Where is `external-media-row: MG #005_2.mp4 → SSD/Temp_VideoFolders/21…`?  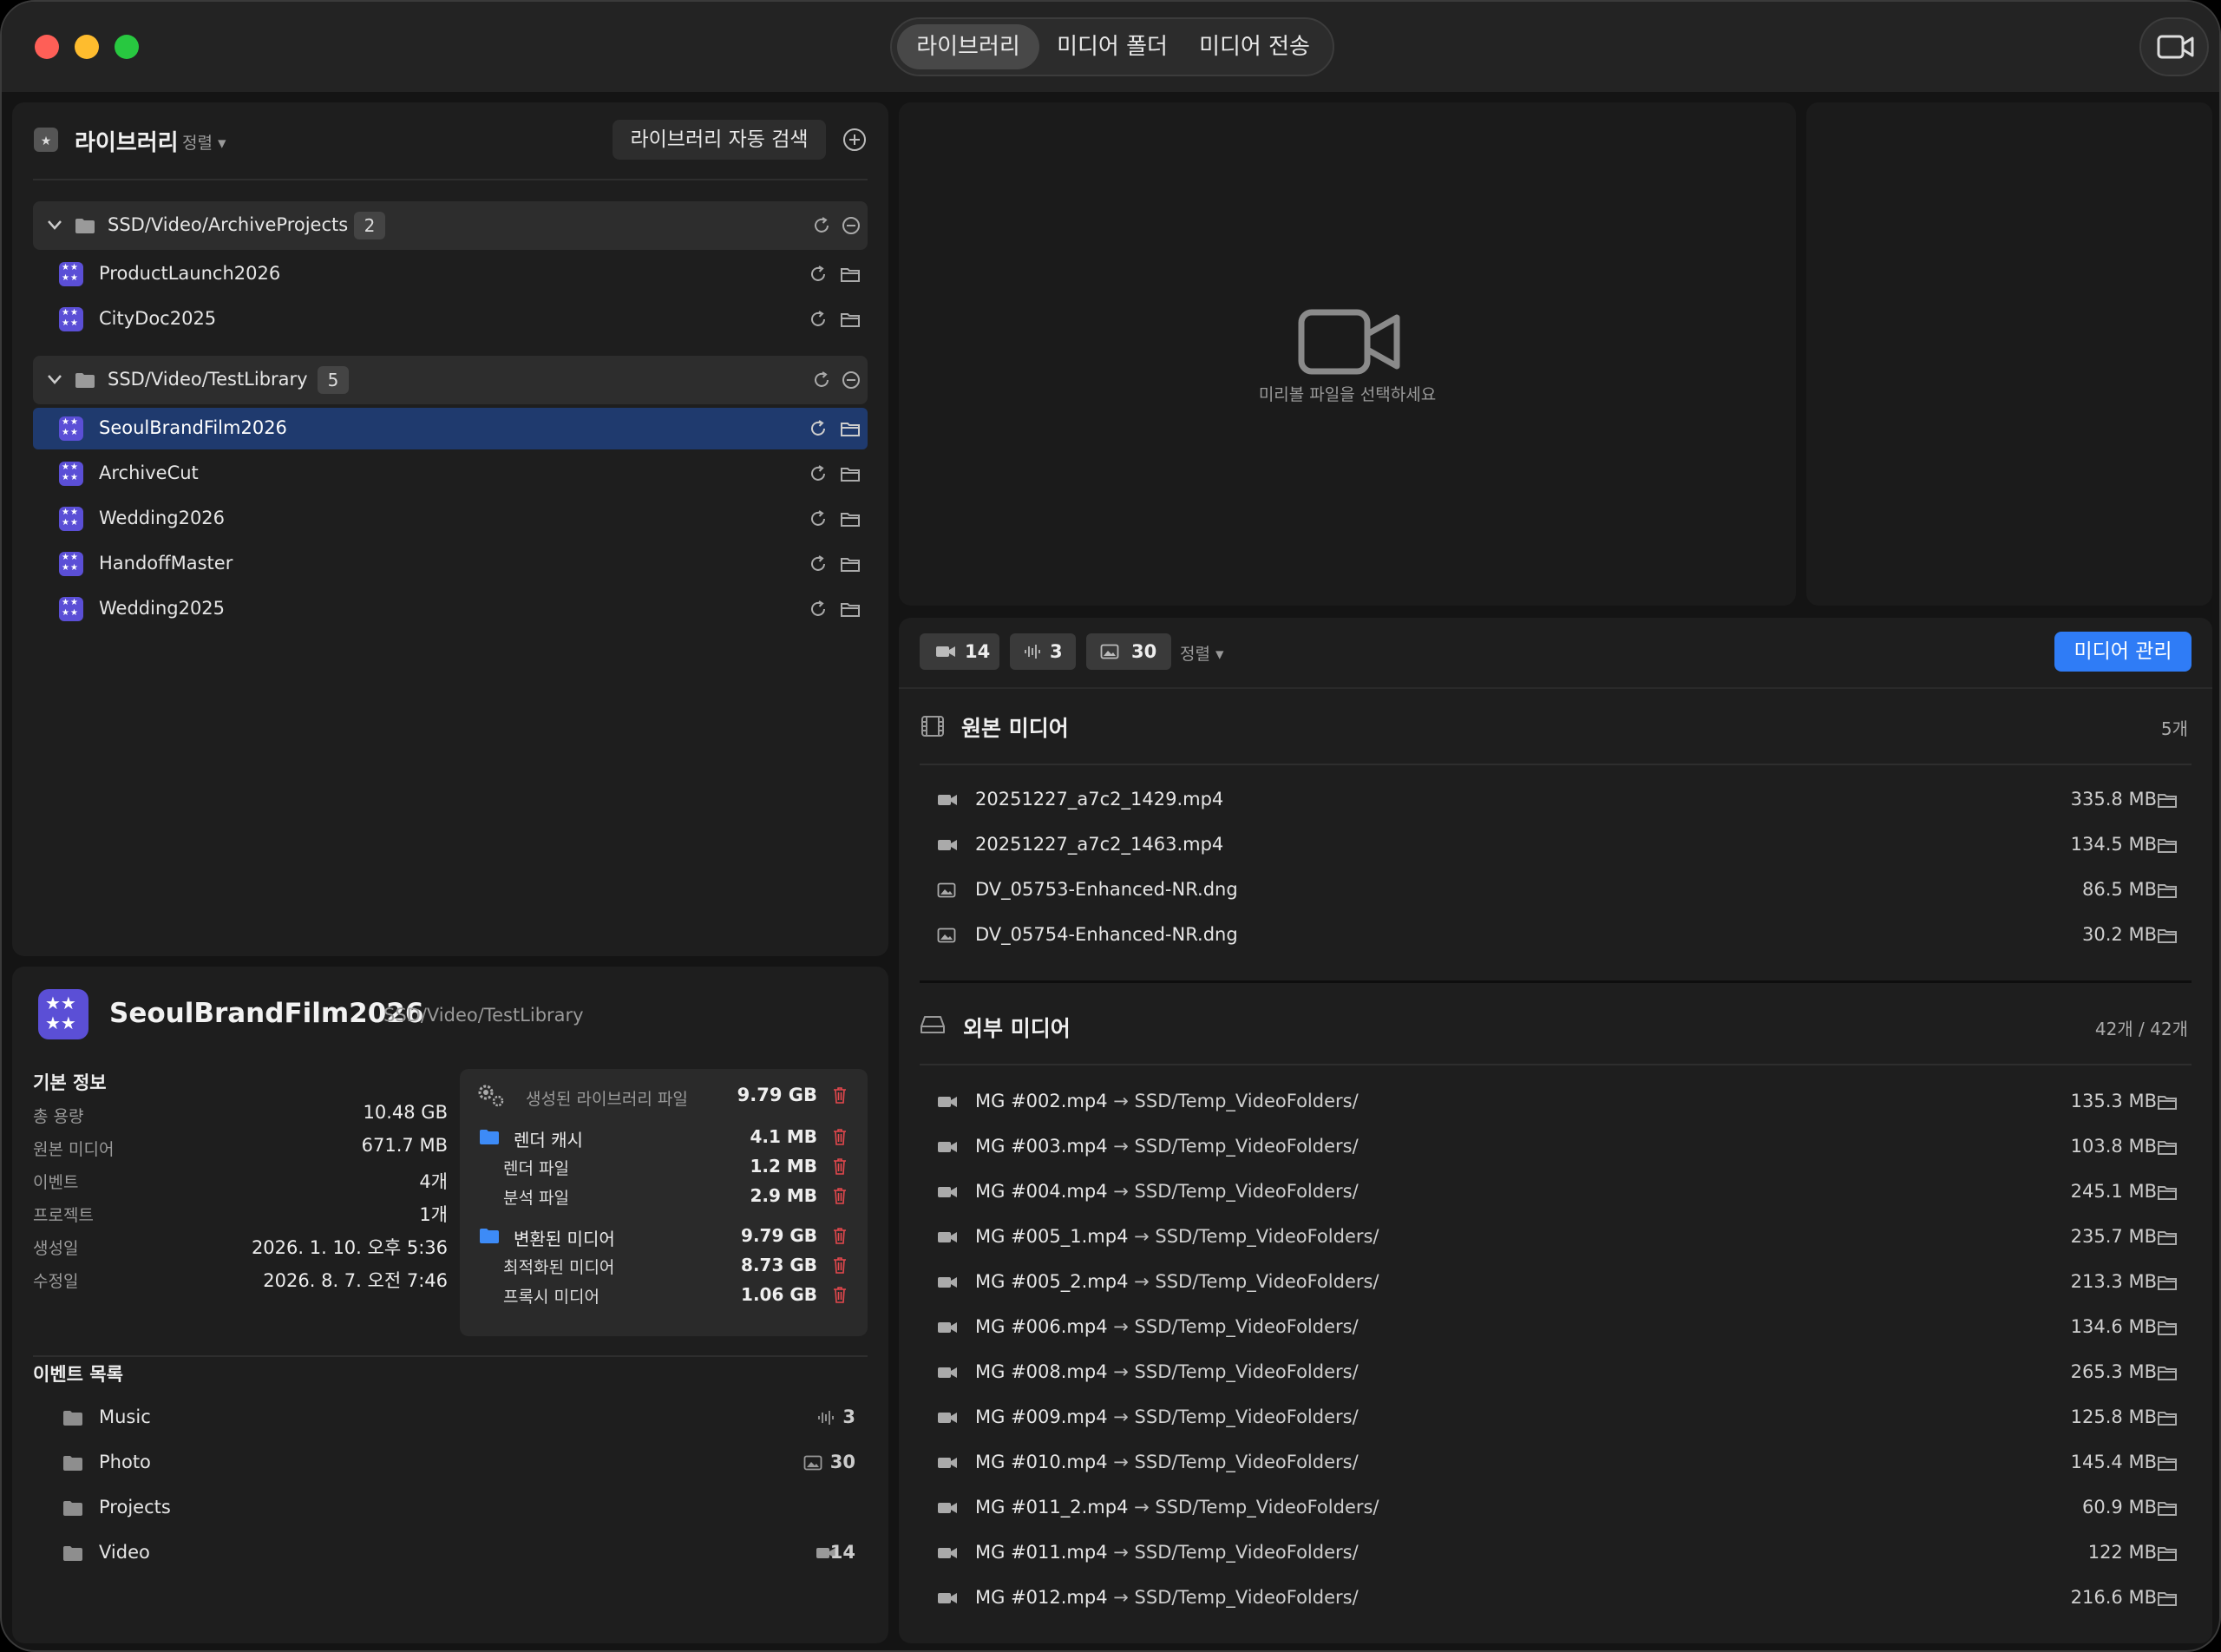 external-media-row: MG #005_2.mp4 → SSD/Temp_VideoFolders/21… is located at coordinates (1569, 1282).